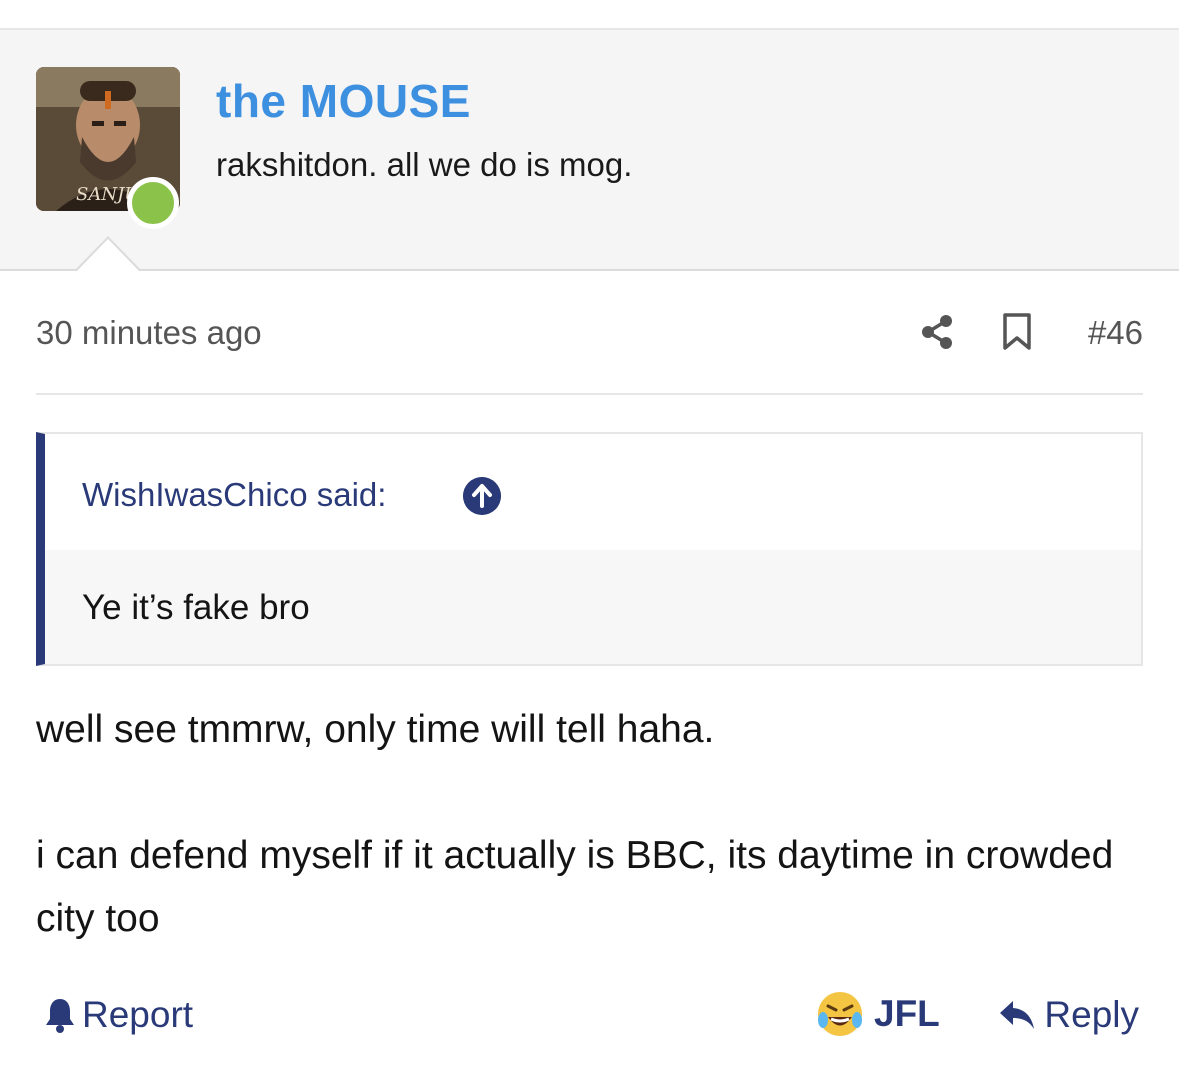  Describe the element at coordinates (60, 1016) in the screenshot. I see `bell-icon` at that location.